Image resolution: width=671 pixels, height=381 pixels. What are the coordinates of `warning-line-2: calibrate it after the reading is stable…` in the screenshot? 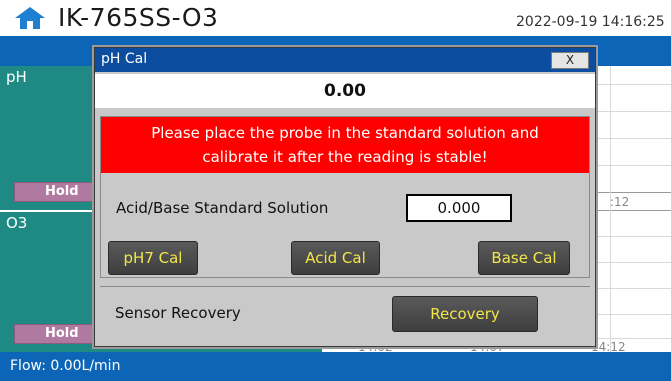 It's located at (345, 157).